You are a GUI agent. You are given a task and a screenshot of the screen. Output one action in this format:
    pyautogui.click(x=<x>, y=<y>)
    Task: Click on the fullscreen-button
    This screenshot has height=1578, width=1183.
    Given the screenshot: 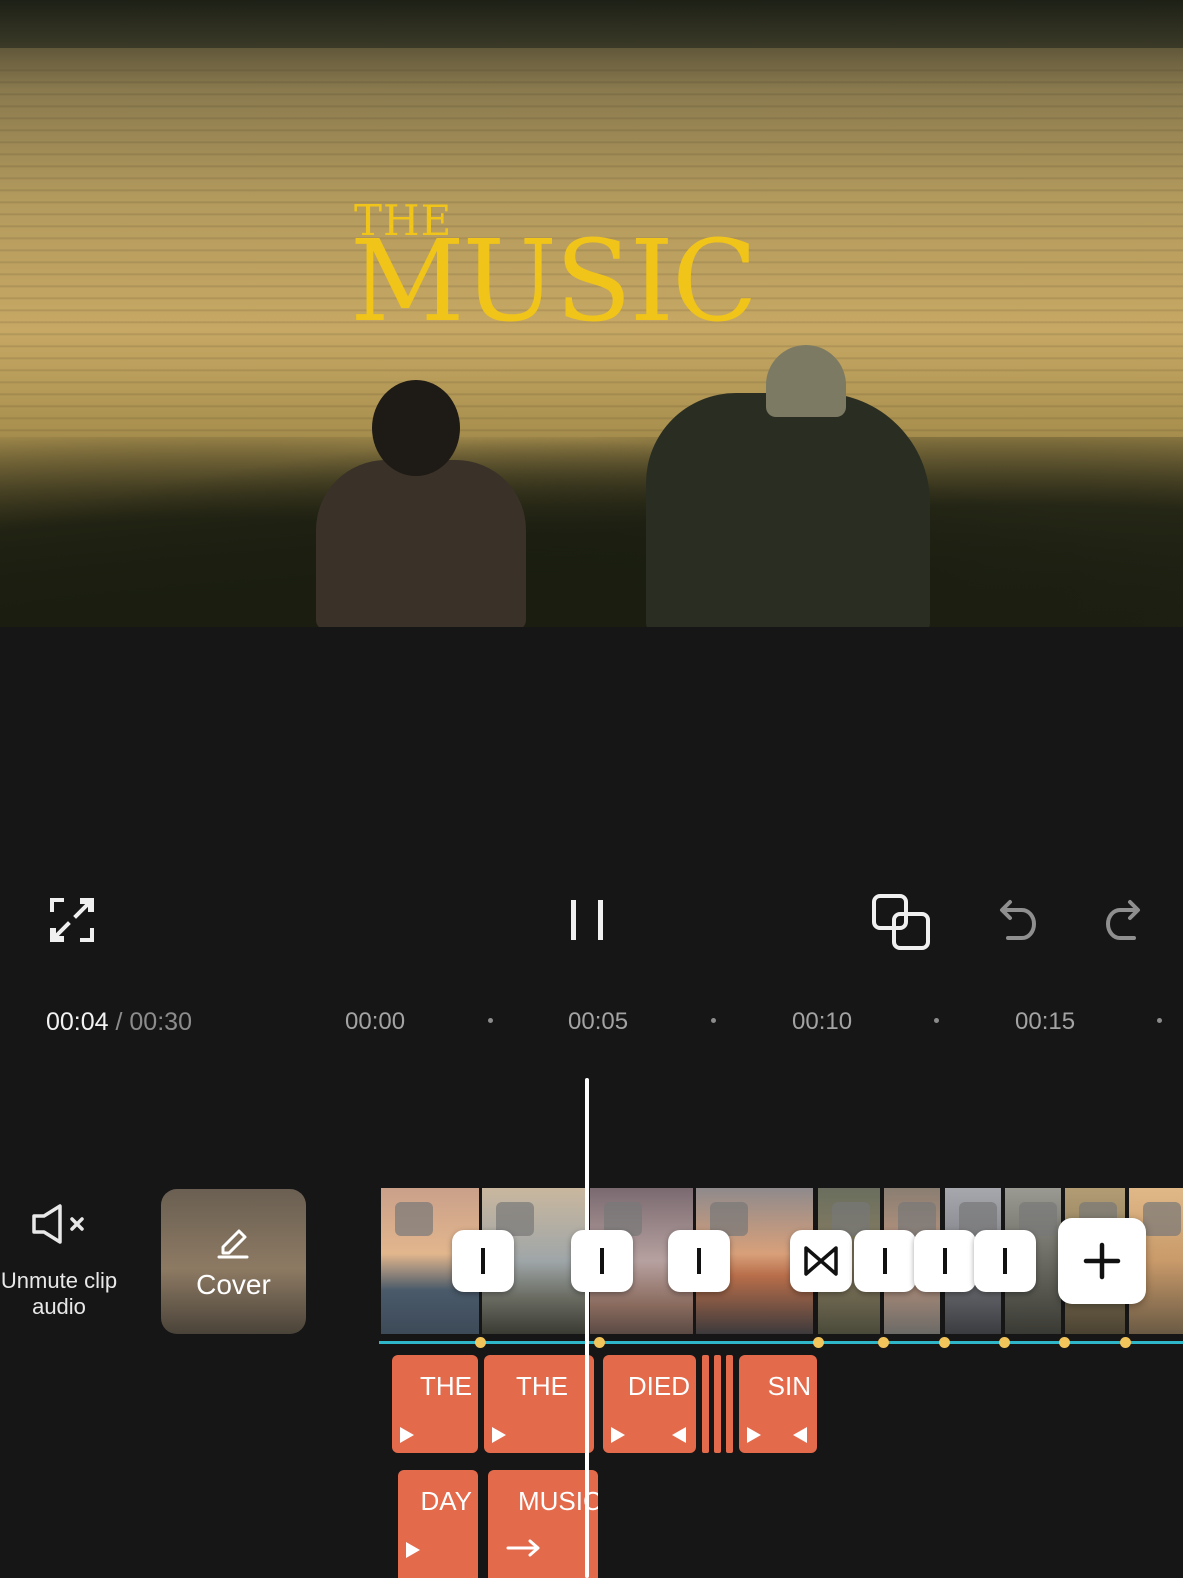 What is the action you would take?
    pyautogui.click(x=72, y=920)
    